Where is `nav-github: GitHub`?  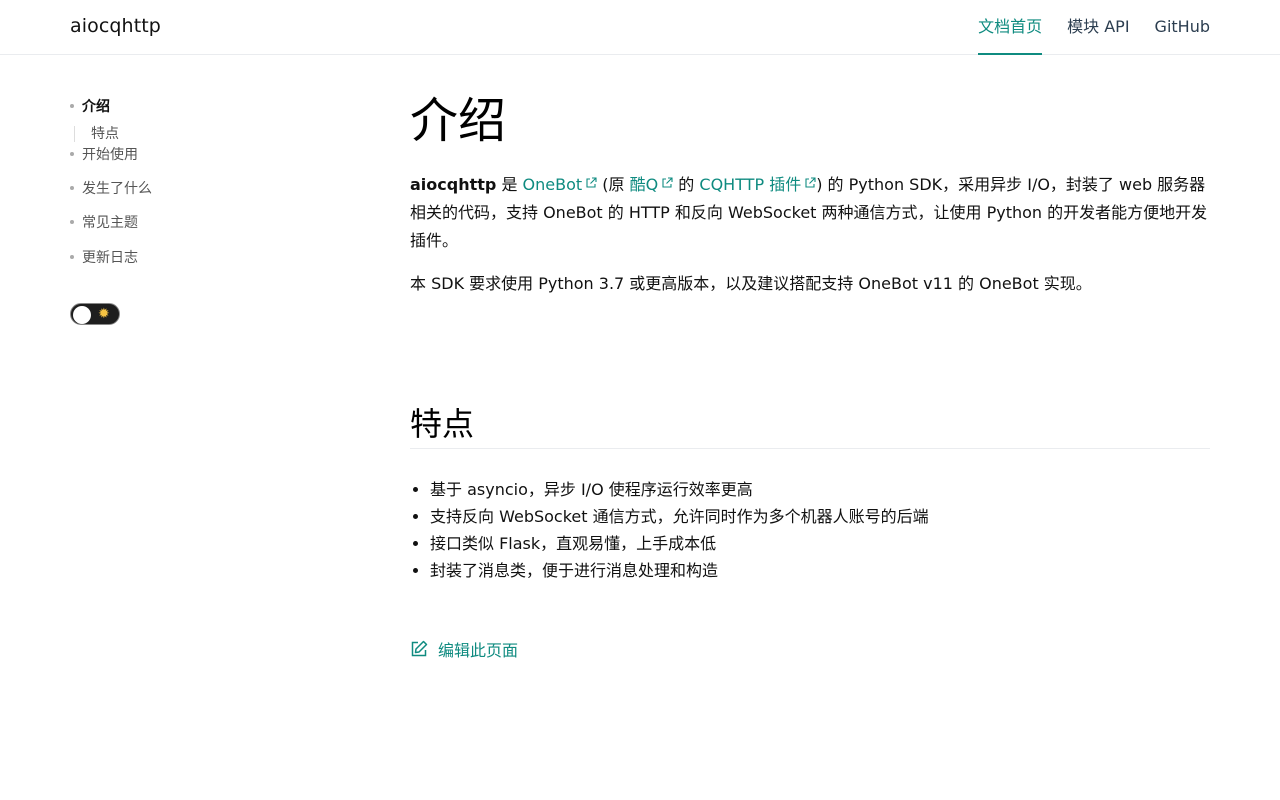
nav-github: GitHub is located at coordinates (1182, 27).